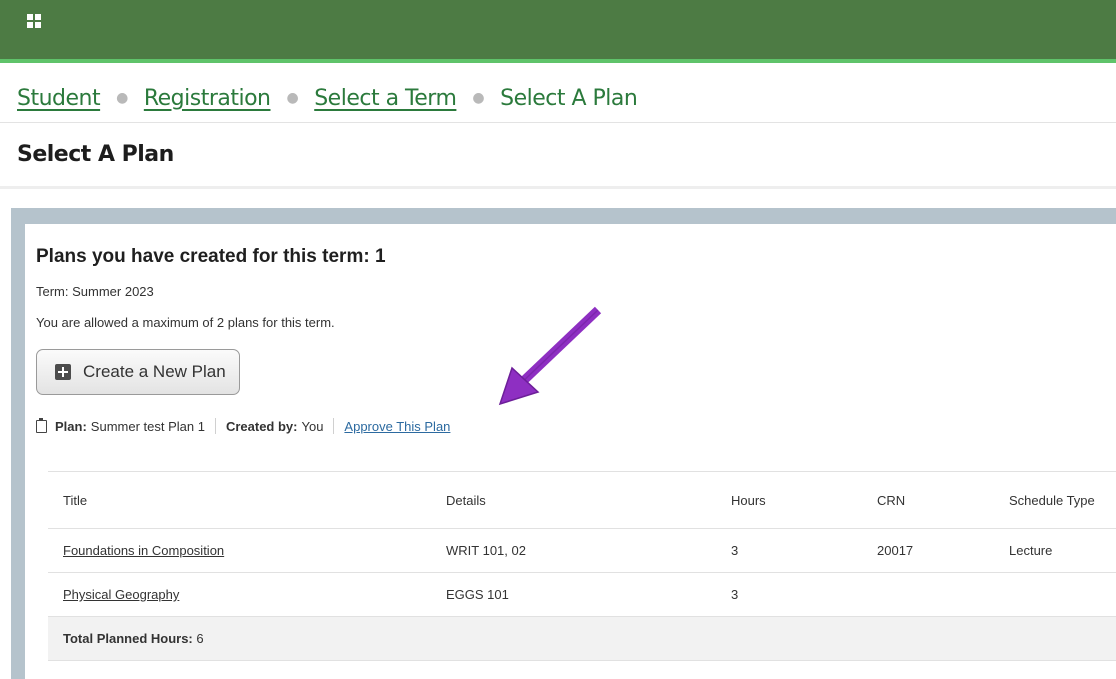 The height and width of the screenshot is (679, 1116). What do you see at coordinates (154, 371) in the screenshot?
I see `create-new-plan-label: Create a New Plan` at bounding box center [154, 371].